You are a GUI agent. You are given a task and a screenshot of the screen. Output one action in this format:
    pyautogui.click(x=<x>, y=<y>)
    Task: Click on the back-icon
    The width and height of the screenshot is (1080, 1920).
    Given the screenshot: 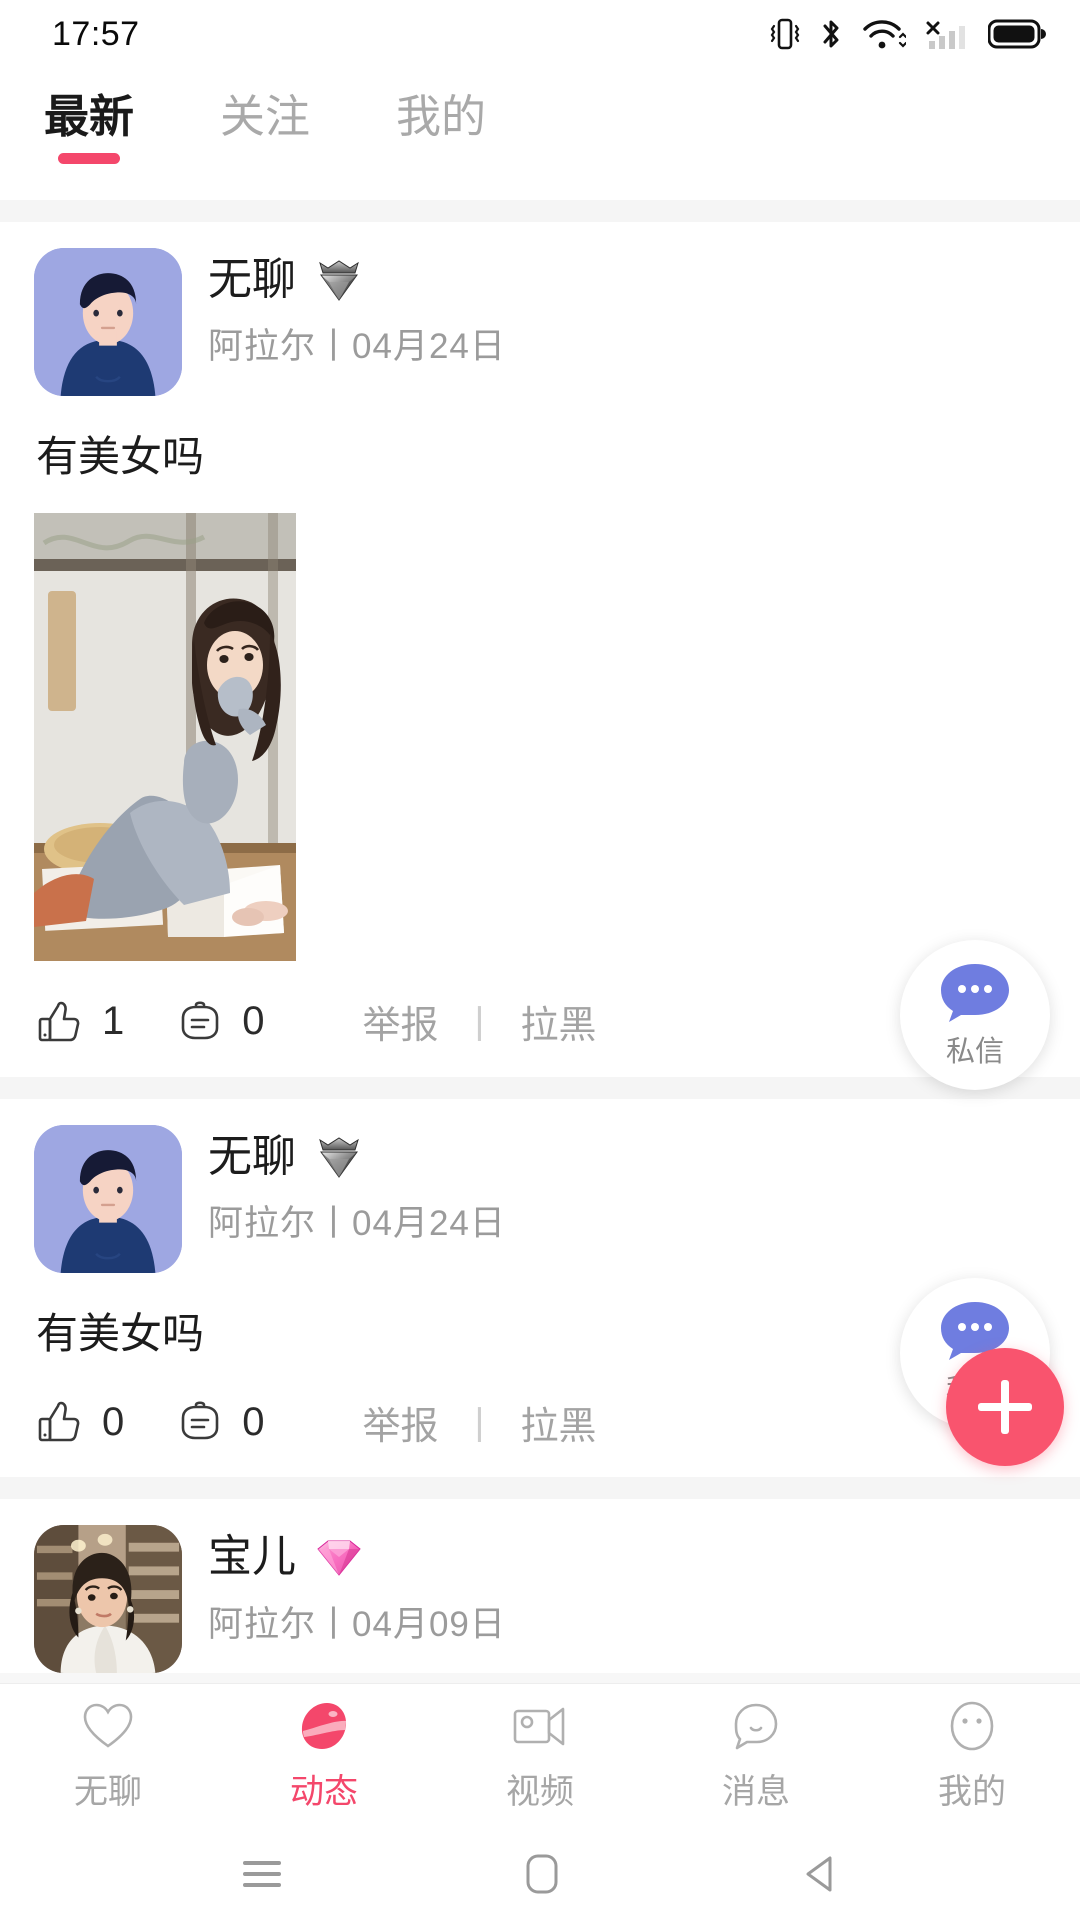 What is the action you would take?
    pyautogui.click(x=820, y=1874)
    